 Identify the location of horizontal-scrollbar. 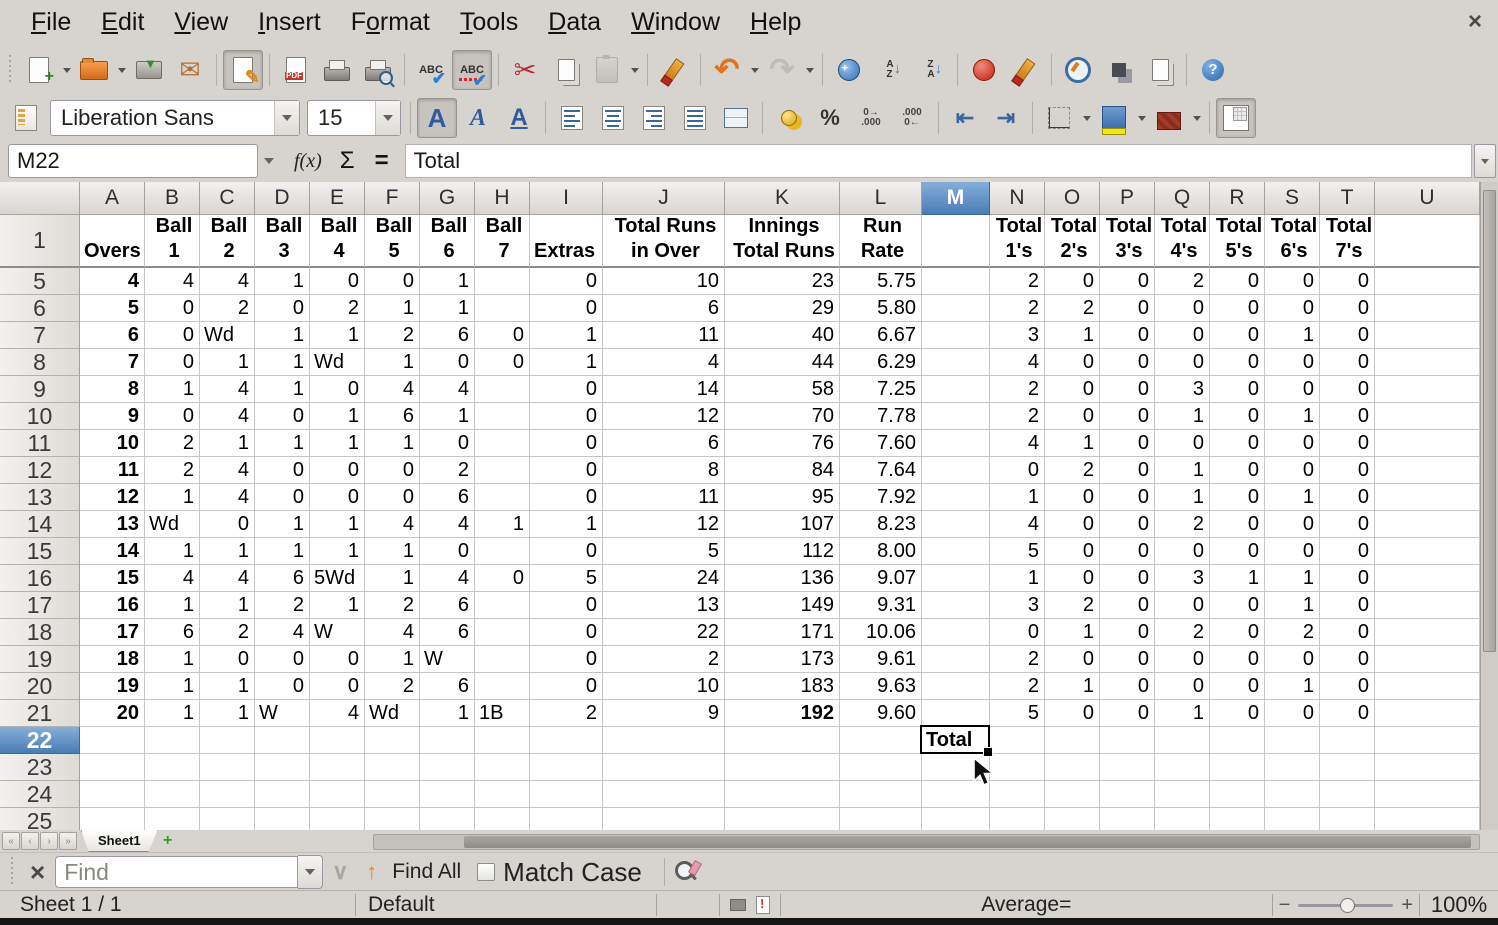
(926, 842).